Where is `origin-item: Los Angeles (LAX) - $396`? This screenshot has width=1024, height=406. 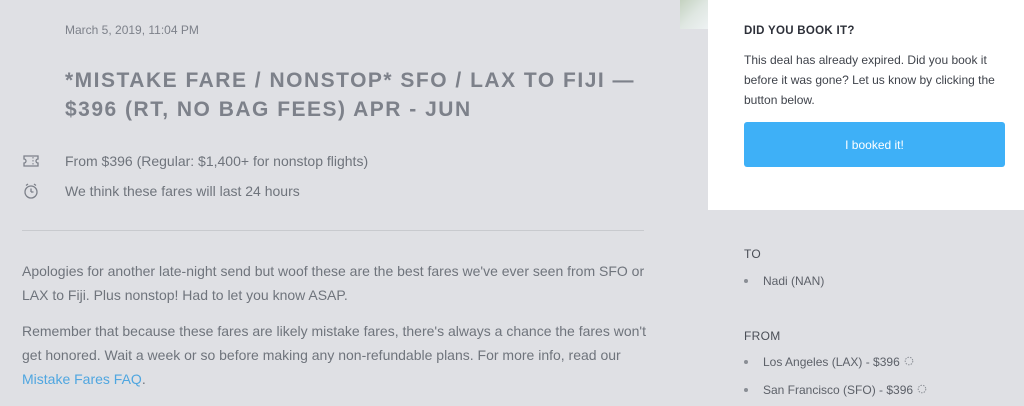
origin-item: Los Angeles (LAX) - $396 is located at coordinates (829, 362).